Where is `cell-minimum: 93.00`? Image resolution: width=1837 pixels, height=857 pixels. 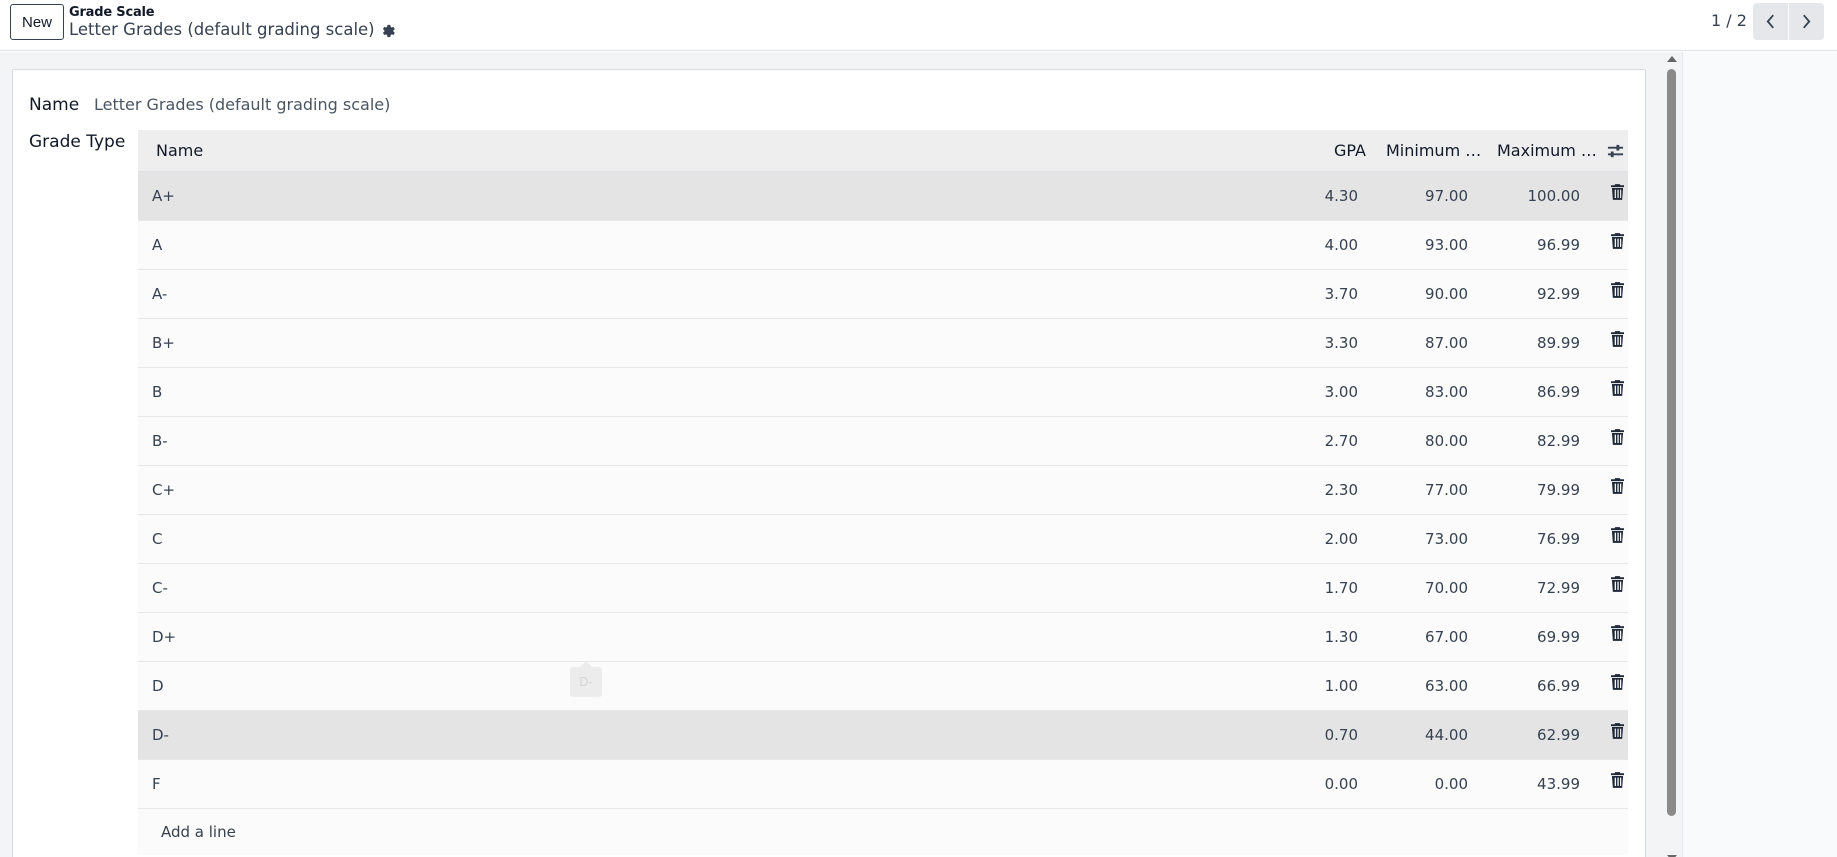
cell-minimum: 93.00 is located at coordinates (1446, 245).